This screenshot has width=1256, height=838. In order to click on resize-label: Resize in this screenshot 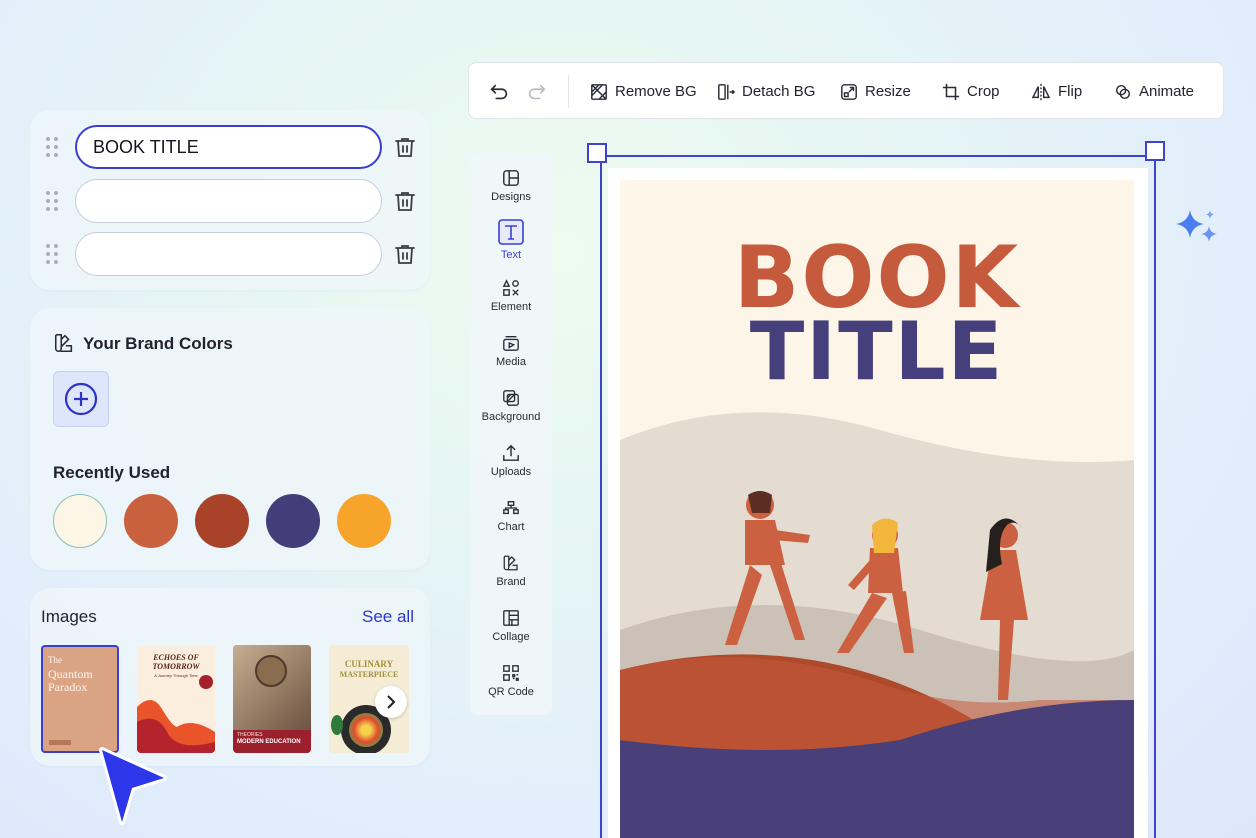, I will do `click(888, 91)`.